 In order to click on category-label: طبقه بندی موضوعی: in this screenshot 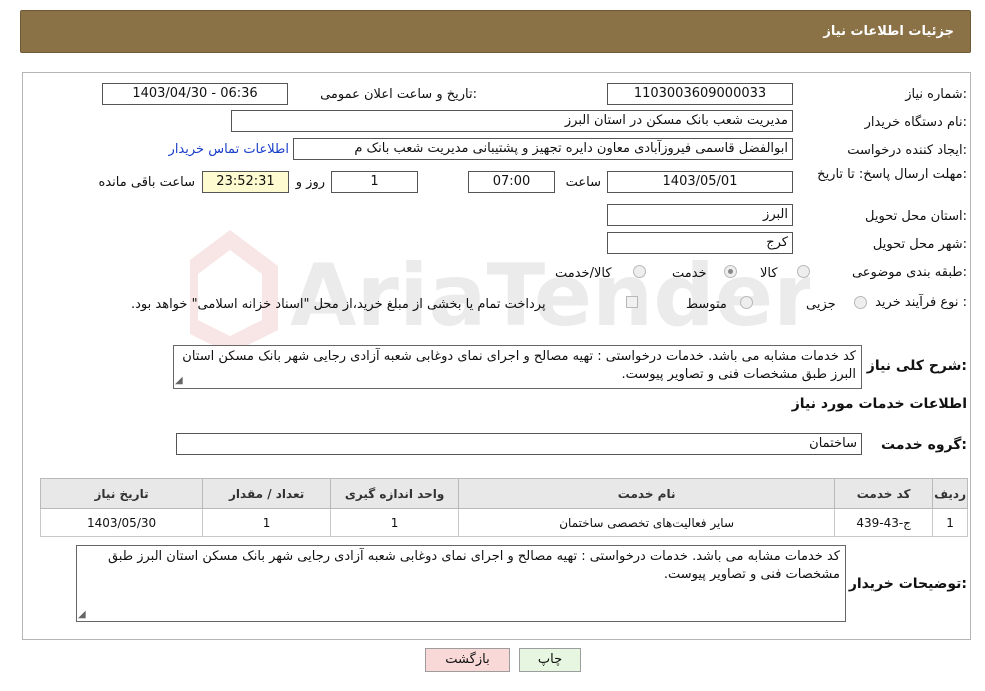, I will do `click(909, 272)`.